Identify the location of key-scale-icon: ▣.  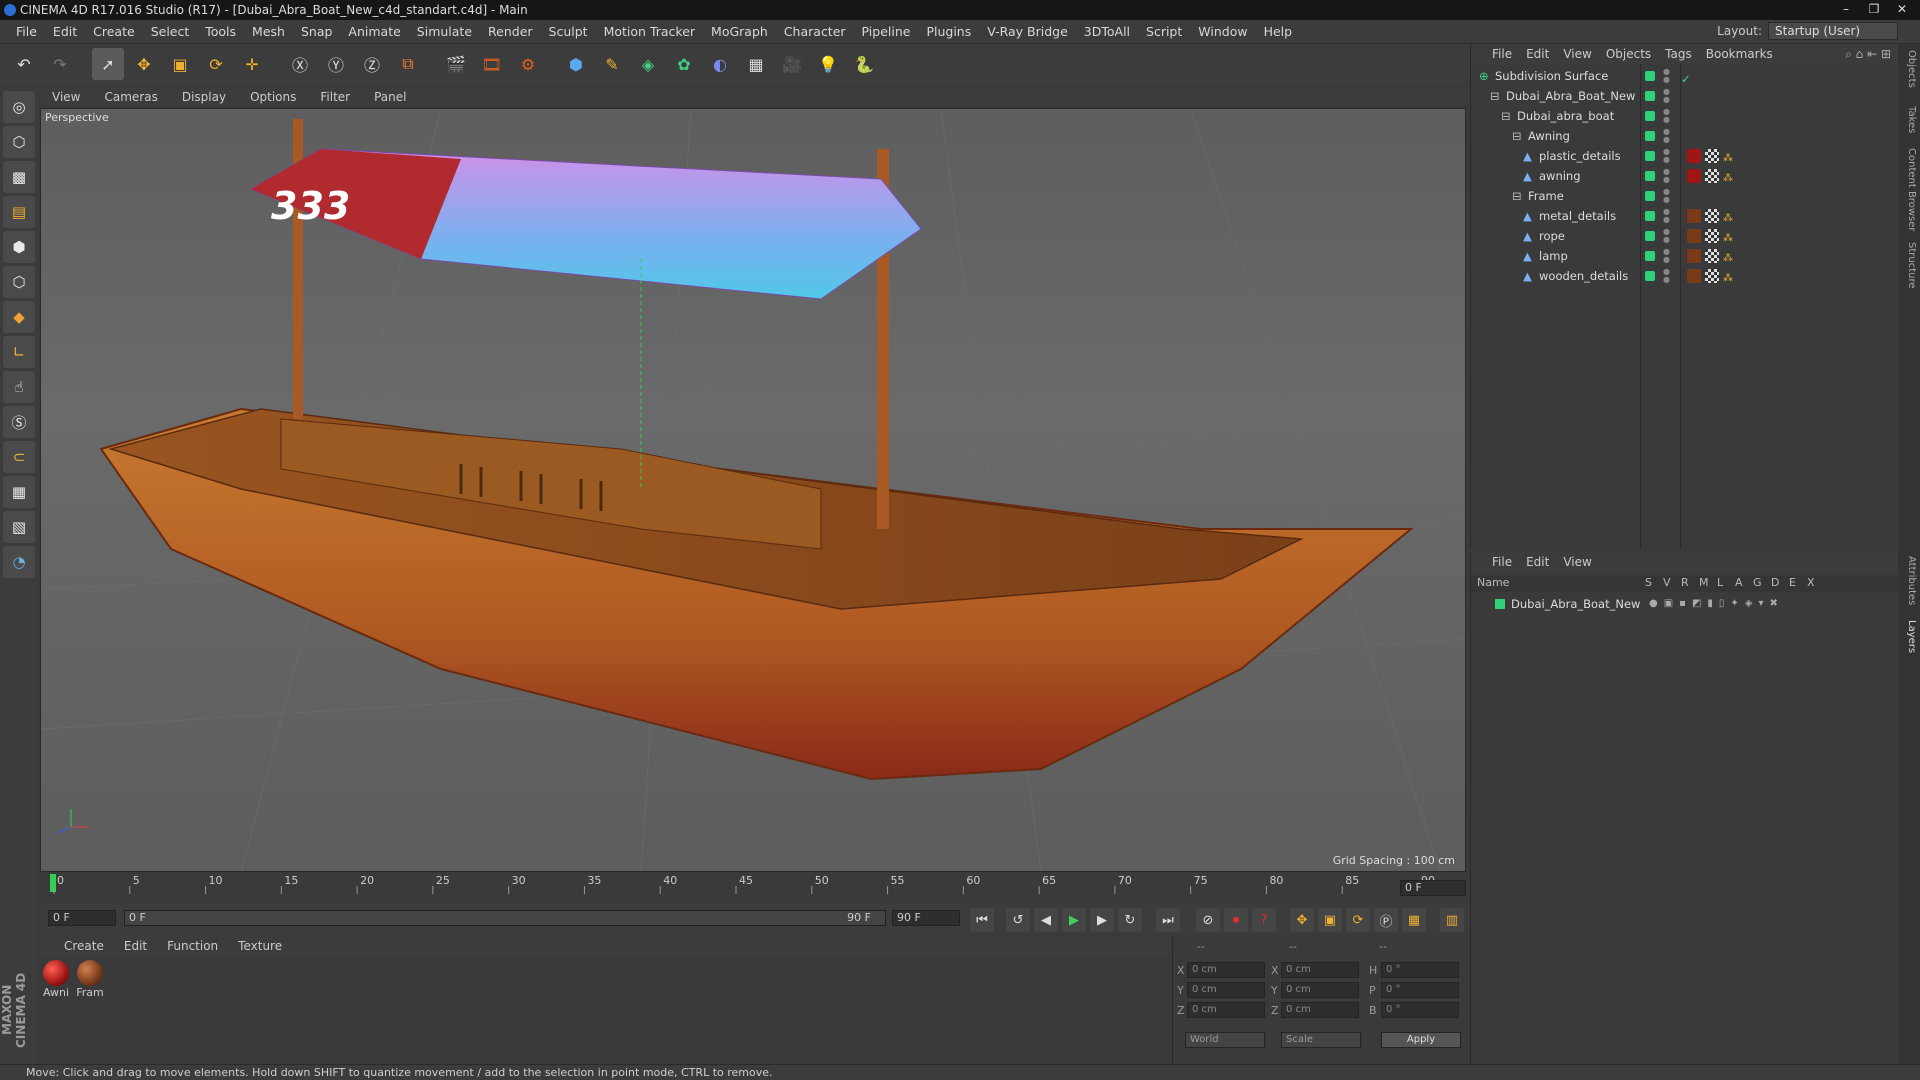
(1330, 920).